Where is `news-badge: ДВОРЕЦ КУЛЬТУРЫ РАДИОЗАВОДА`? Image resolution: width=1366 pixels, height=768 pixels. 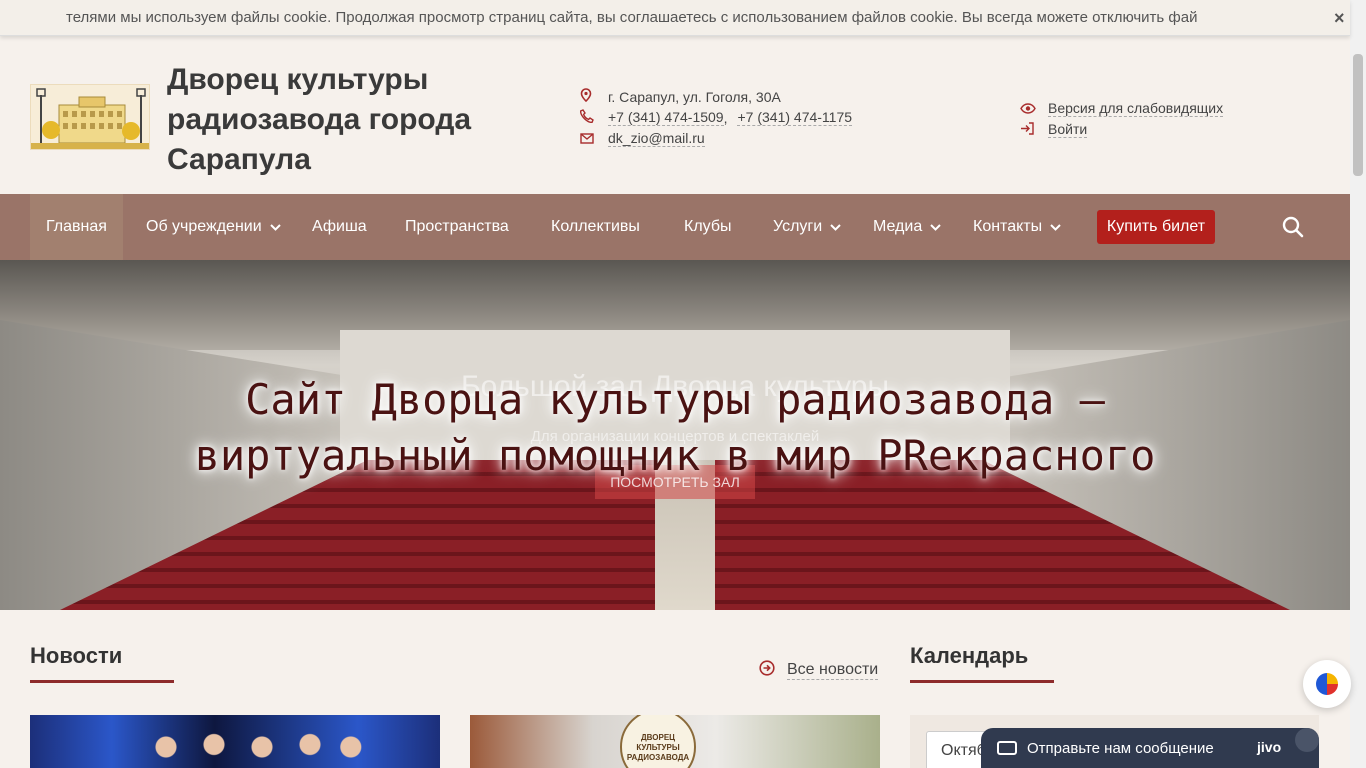
news-badge: ДВОРЕЦ КУЛЬТУРЫ РАДИОЗАВОДА is located at coordinates (658, 741).